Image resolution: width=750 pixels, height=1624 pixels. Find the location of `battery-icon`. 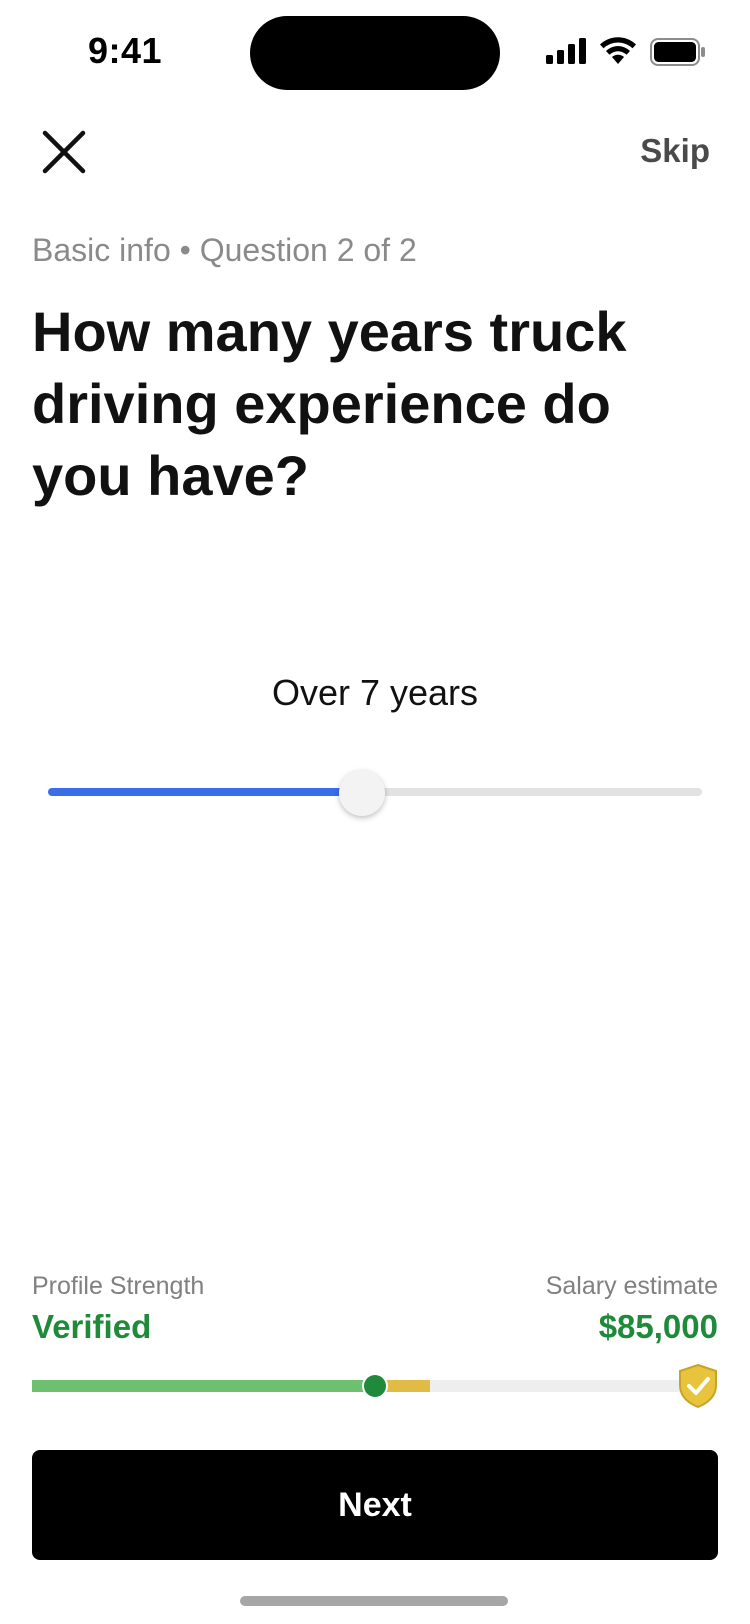

battery-icon is located at coordinates (677, 52).